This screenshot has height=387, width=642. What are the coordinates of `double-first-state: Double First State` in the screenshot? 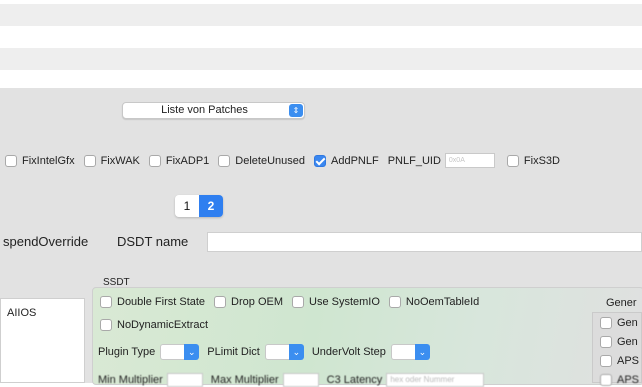 It's located at (152, 302).